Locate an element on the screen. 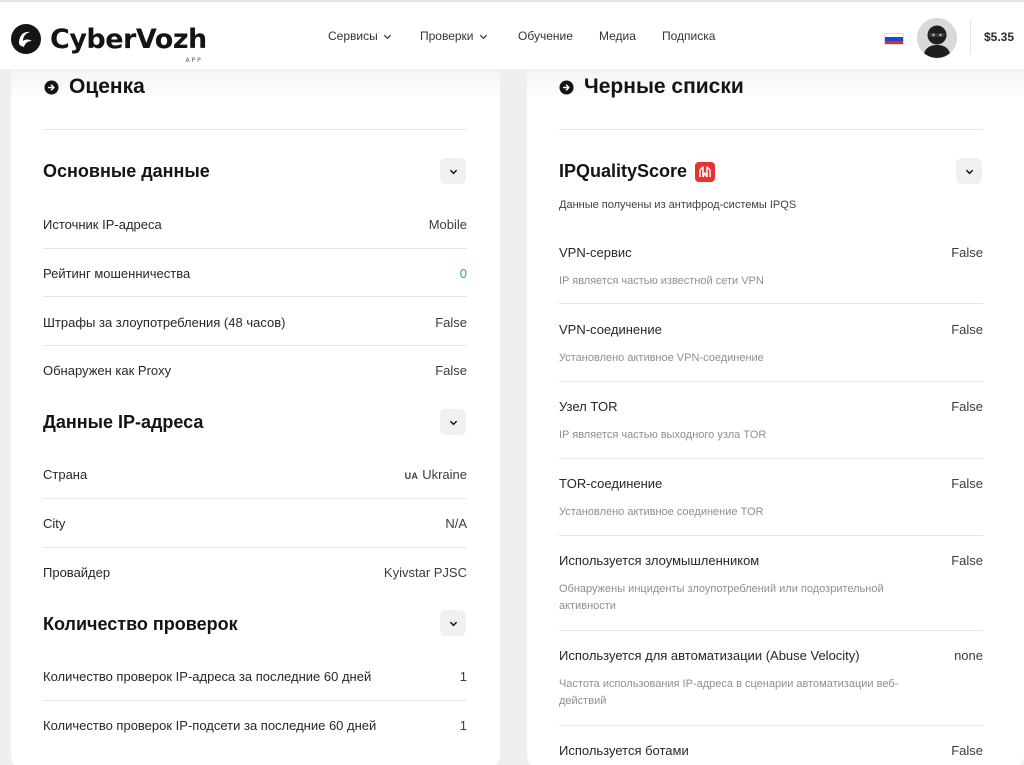  nav-item-checks: Проверки is located at coordinates (454, 36).